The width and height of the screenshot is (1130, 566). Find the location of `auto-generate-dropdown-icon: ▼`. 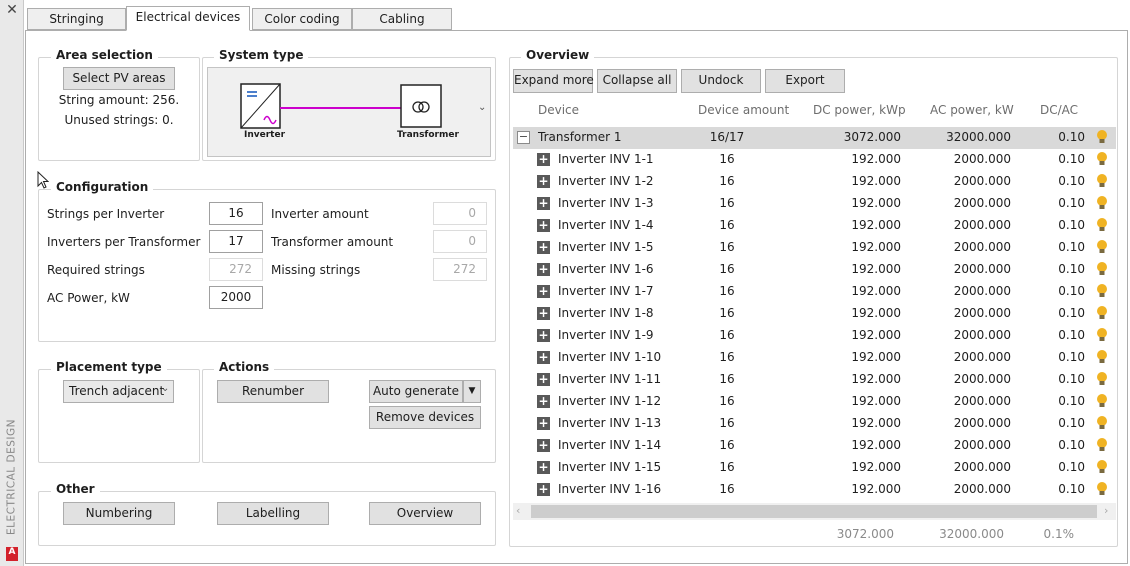

auto-generate-dropdown-icon: ▼ is located at coordinates (472, 391).